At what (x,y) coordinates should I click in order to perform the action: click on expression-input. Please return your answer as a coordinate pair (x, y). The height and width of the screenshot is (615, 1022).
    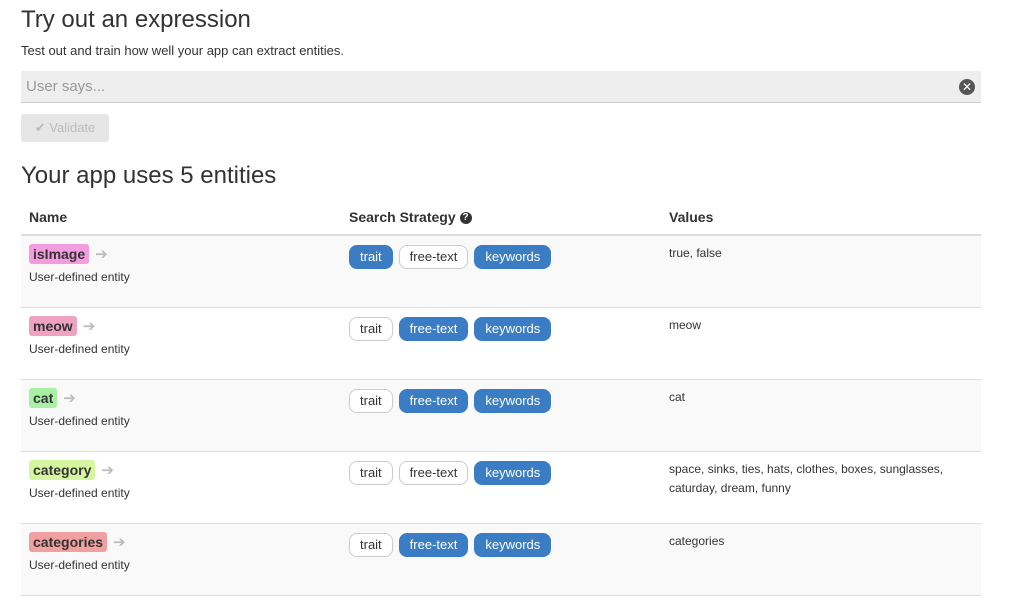
    Looking at the image, I should click on (476, 86).